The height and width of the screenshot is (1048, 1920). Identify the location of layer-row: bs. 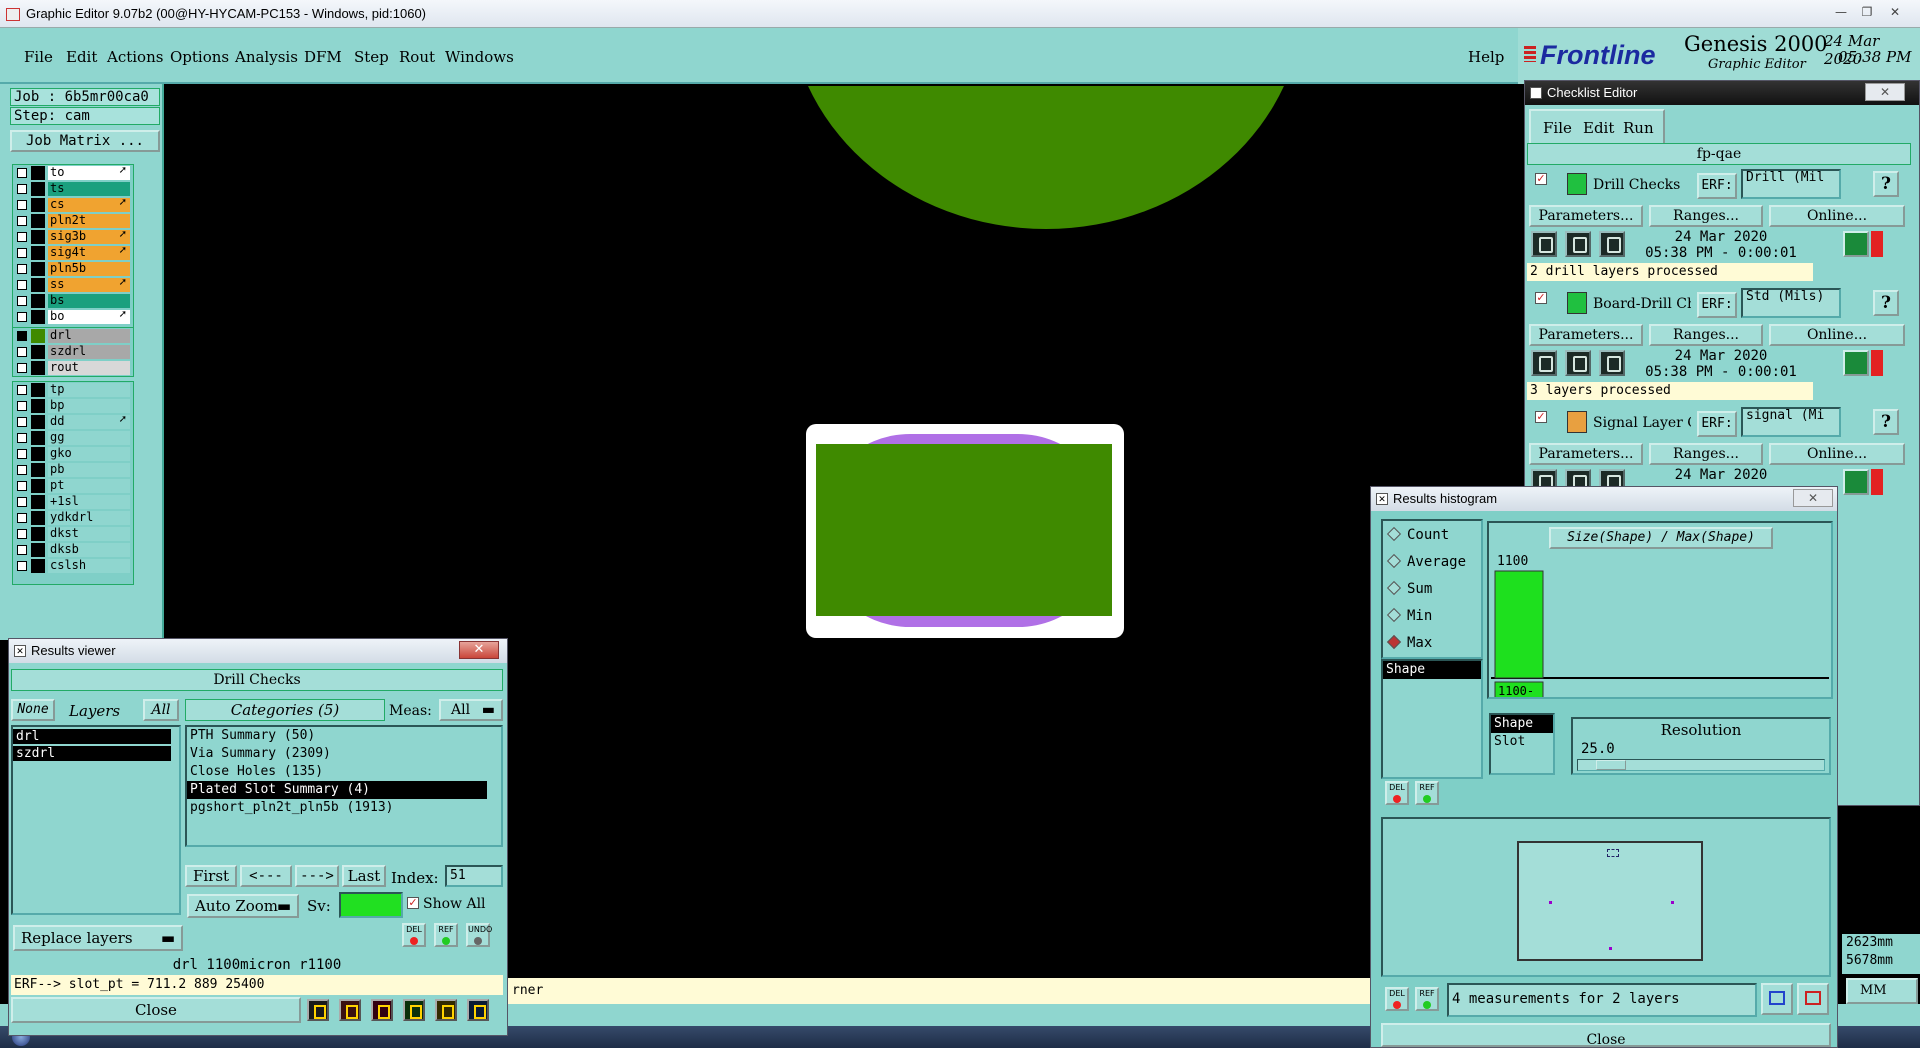
(73, 301).